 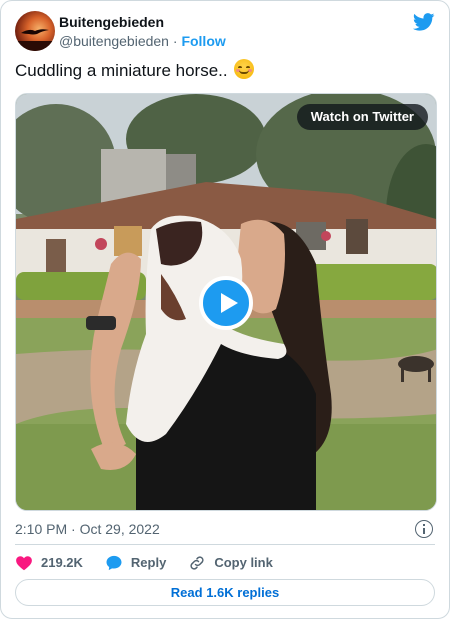 What do you see at coordinates (148, 562) in the screenshot?
I see `reply-label: Reply` at bounding box center [148, 562].